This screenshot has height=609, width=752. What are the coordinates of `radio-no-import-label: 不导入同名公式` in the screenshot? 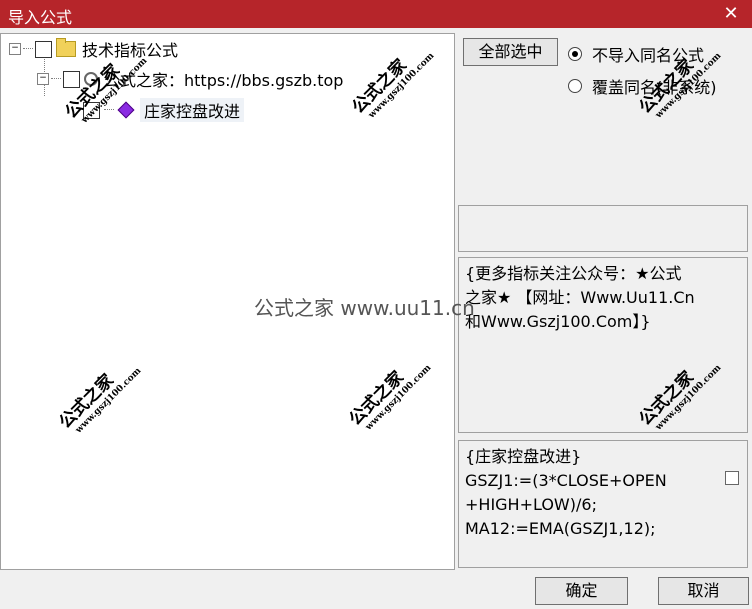 It's located at (648, 55).